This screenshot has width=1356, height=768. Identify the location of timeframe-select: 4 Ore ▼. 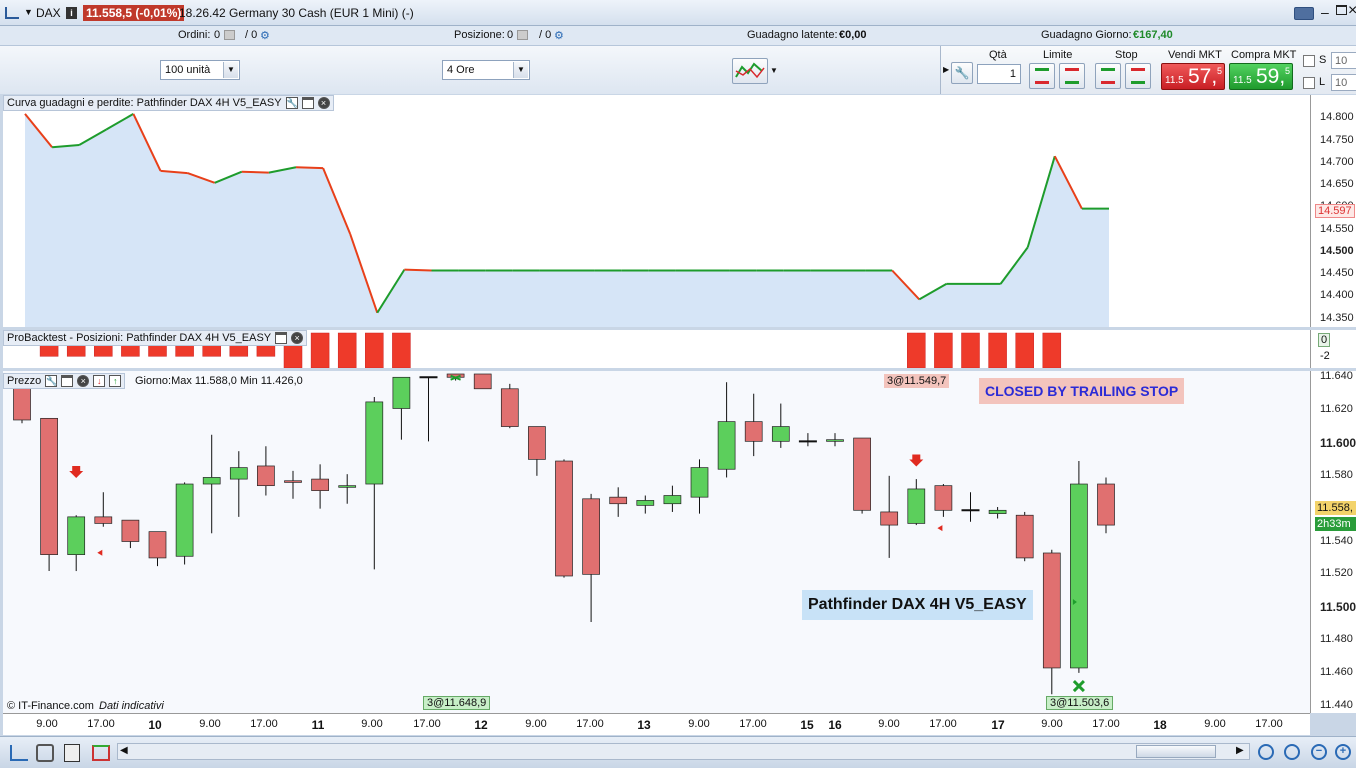
(486, 70).